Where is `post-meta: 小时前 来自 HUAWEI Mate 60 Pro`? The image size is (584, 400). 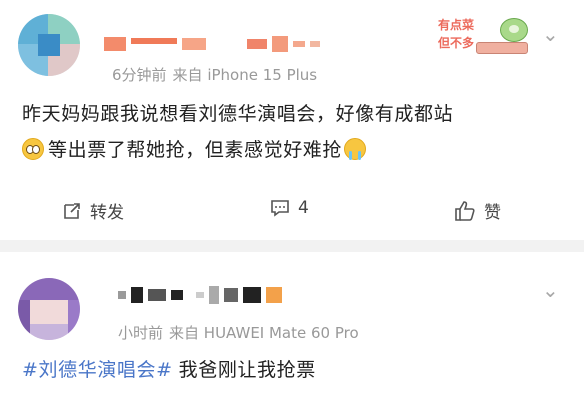
post-meta: 小时前 来自 HUAWEI Mate 60 Pro is located at coordinates (238, 332).